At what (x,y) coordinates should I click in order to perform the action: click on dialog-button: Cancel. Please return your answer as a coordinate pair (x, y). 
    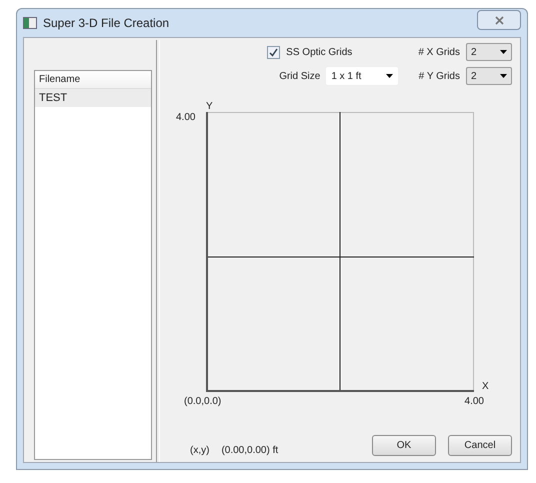
    Looking at the image, I should click on (480, 445).